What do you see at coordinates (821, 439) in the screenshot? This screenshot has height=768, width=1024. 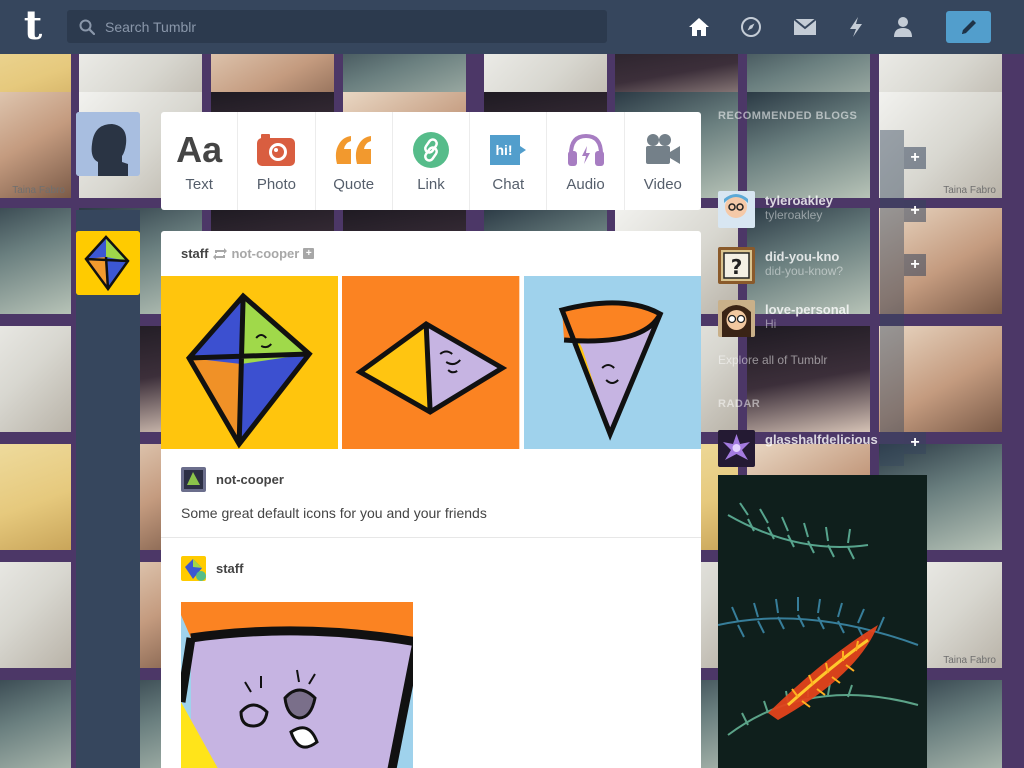 I see `blog-name: glasshalfdelicious` at bounding box center [821, 439].